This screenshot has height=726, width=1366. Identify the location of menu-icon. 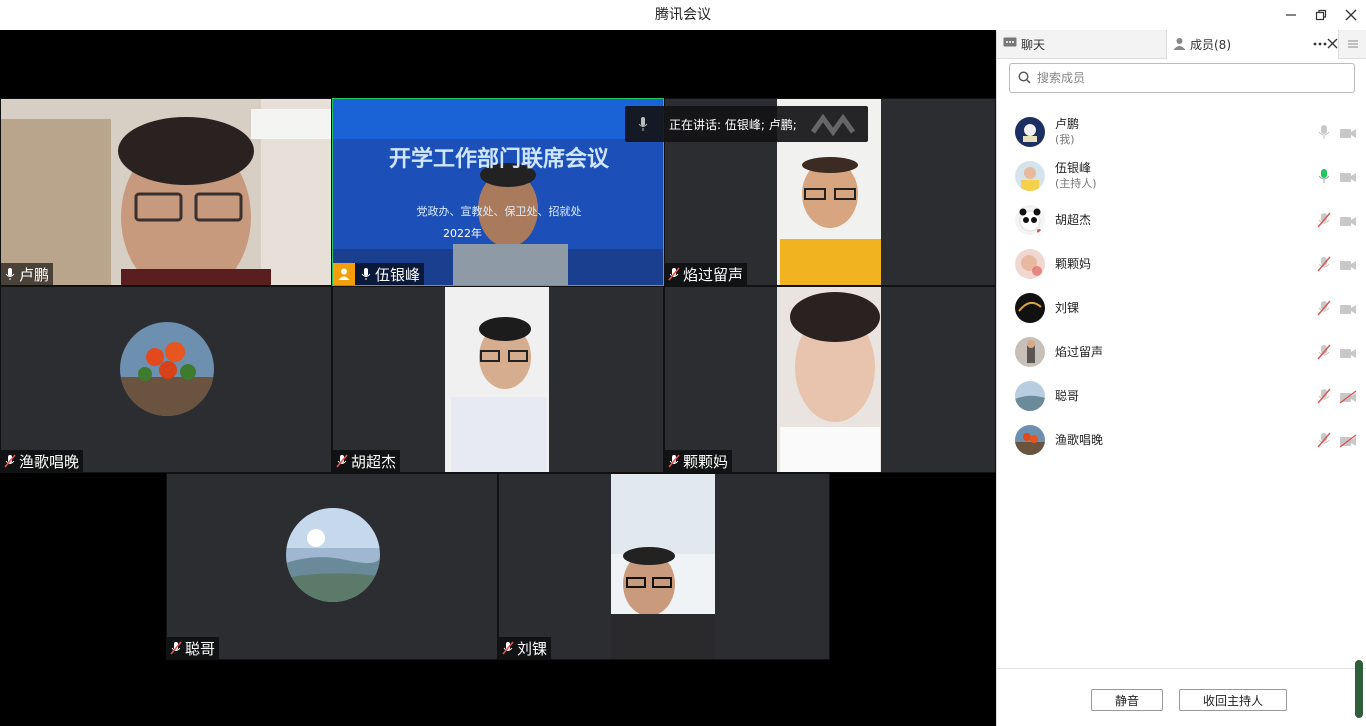
(1353, 45).